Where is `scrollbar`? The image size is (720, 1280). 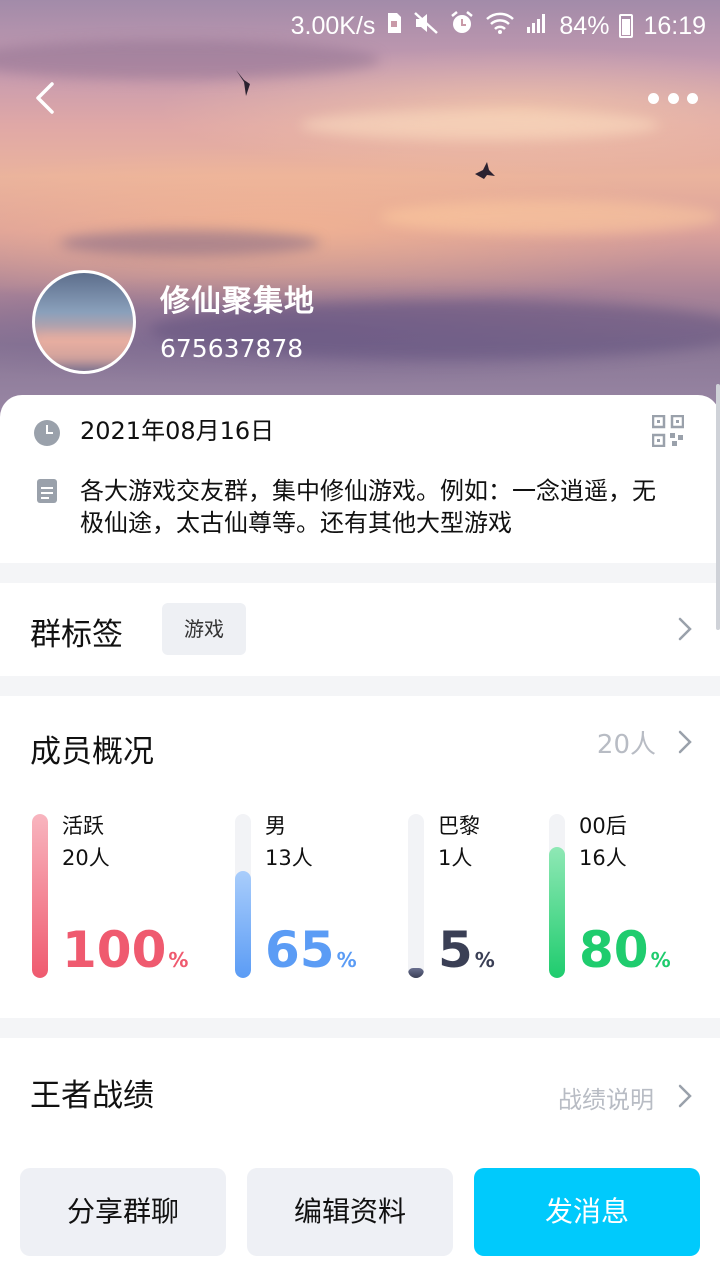 scrollbar is located at coordinates (718, 507).